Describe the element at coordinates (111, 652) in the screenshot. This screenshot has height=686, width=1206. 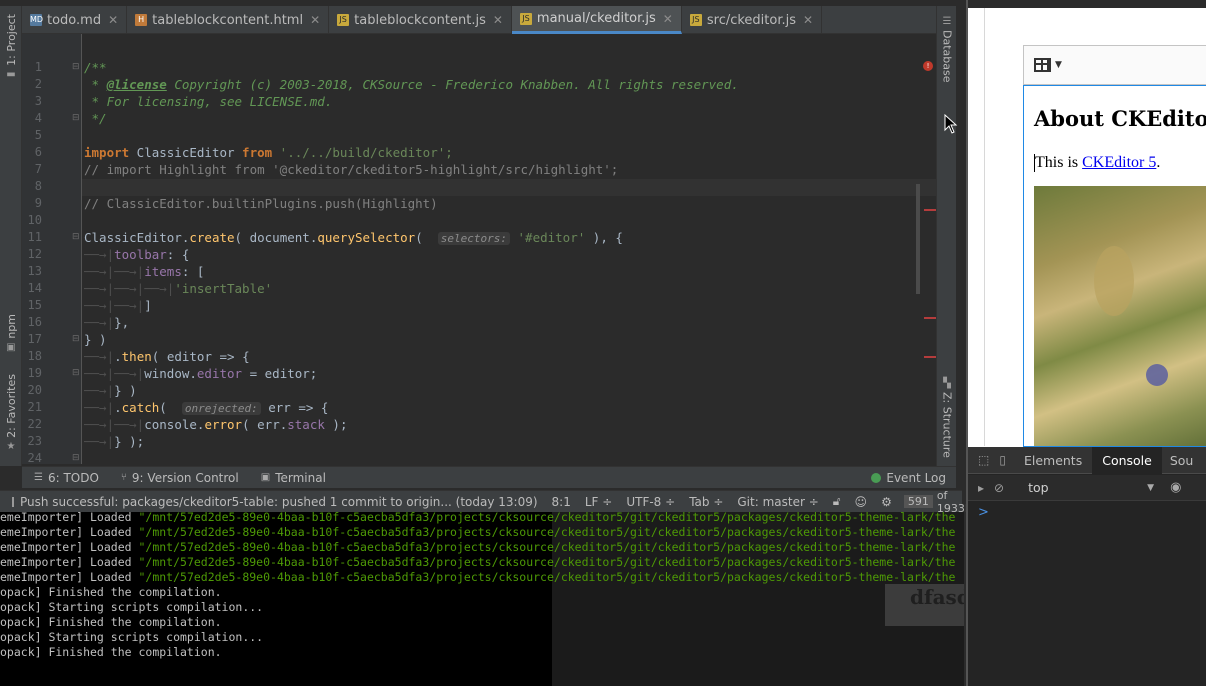
I see `terminal-line: opack] Finished the compilation.` at that location.